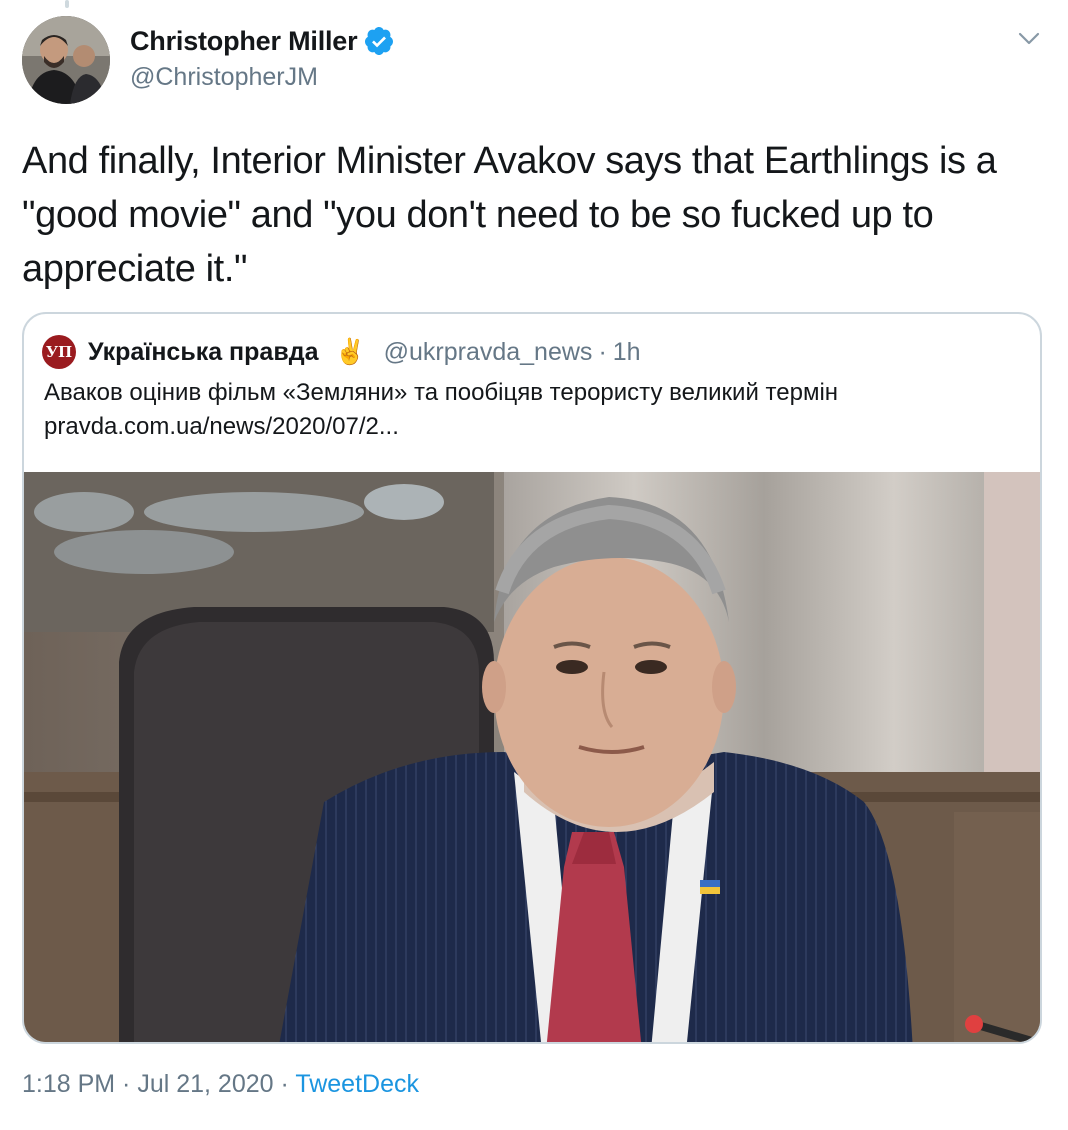  I want to click on tweet-time: 1:18 PM, so click(68, 1084).